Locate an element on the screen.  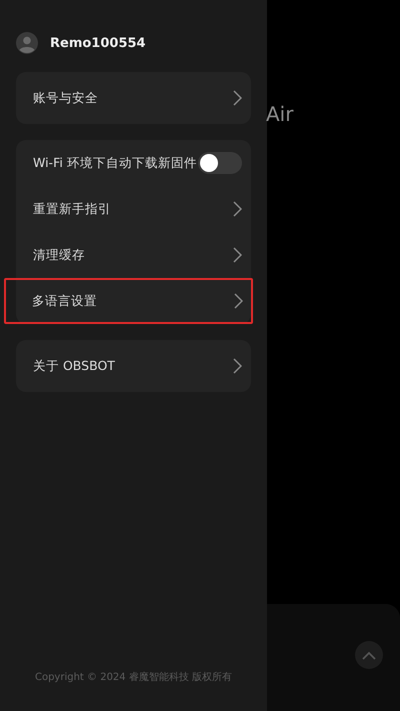
settings-item: 清理缓存 is located at coordinates (133, 255).